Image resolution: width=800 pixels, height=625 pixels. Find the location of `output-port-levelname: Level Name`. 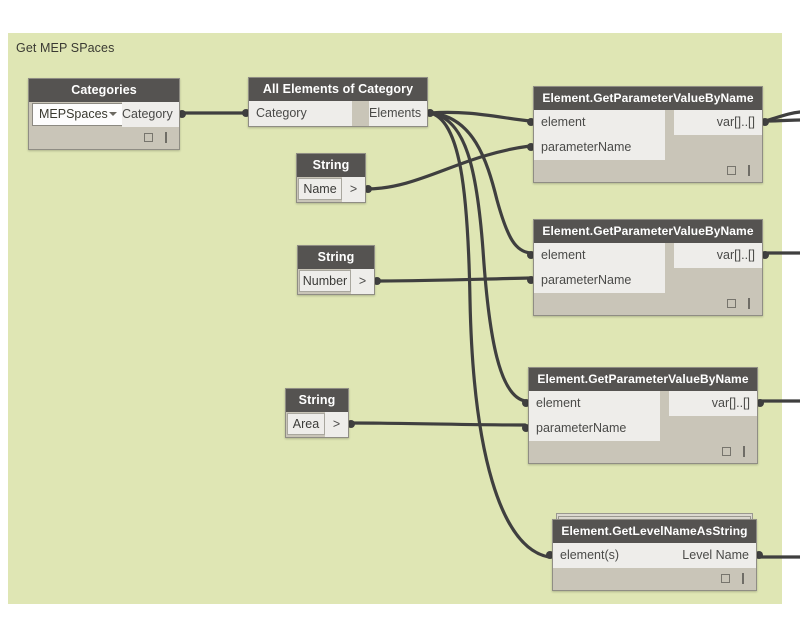

output-port-levelname: Level Name is located at coordinates (712, 555).